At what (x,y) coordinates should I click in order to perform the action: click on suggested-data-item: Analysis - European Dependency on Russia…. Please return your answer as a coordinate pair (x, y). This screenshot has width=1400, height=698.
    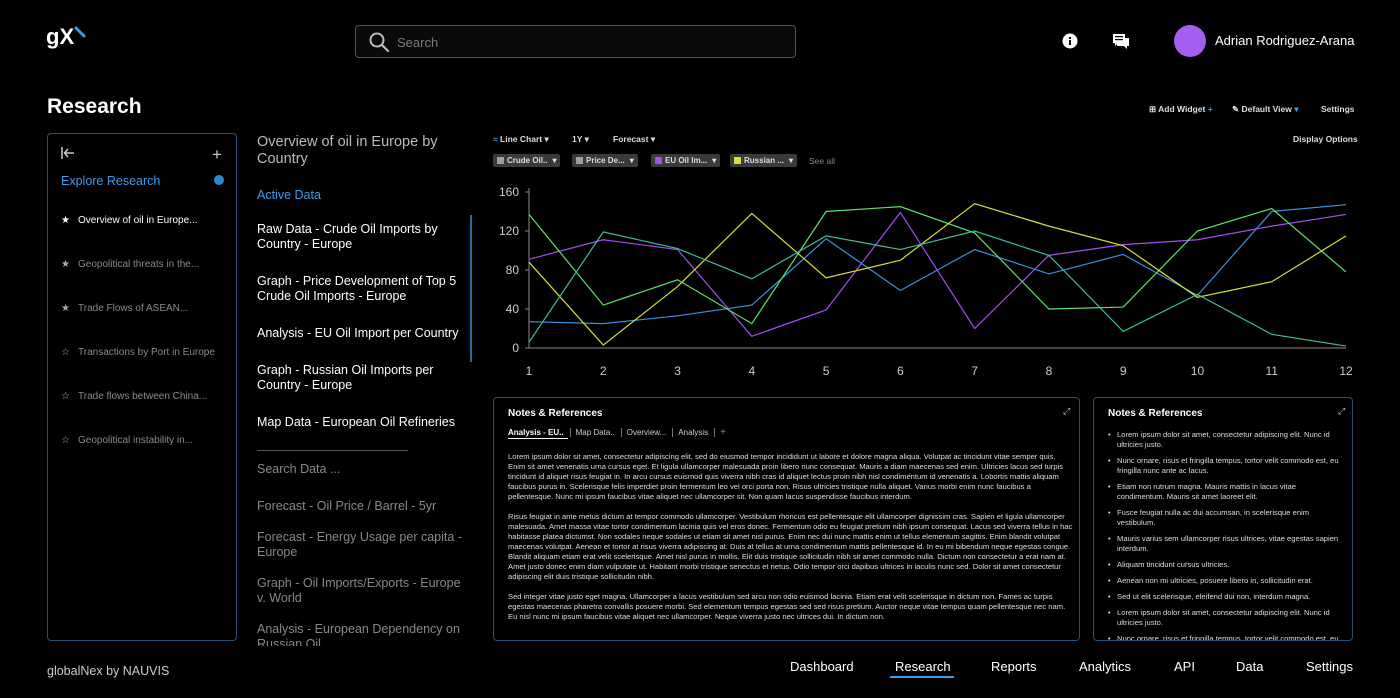
    Looking at the image, I should click on (364, 634).